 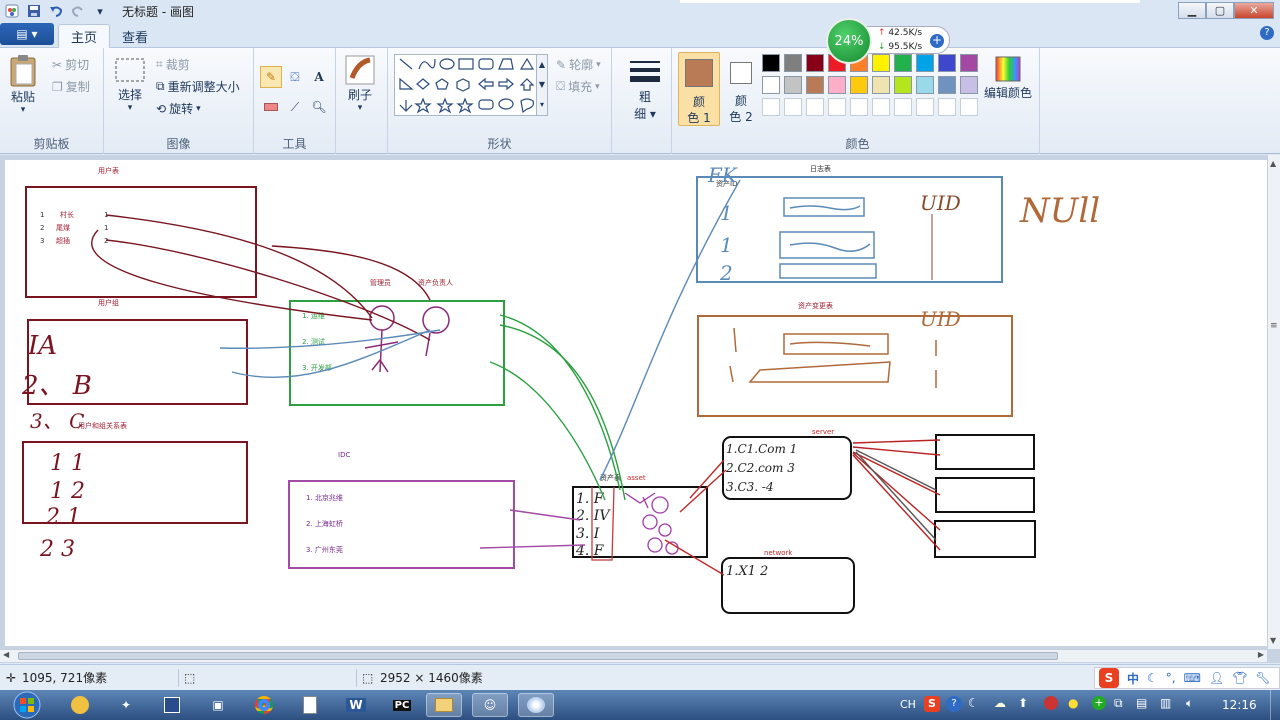 I want to click on magnifier-tool: 🔍︎, so click(x=319, y=107).